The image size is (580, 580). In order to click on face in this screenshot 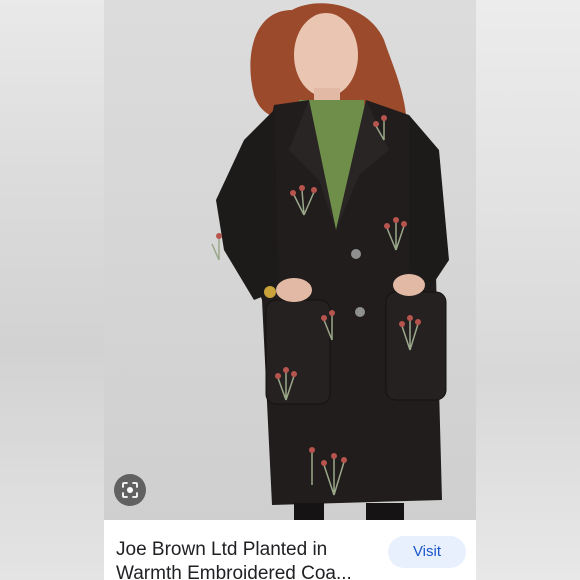, I will do `click(326, 55)`.